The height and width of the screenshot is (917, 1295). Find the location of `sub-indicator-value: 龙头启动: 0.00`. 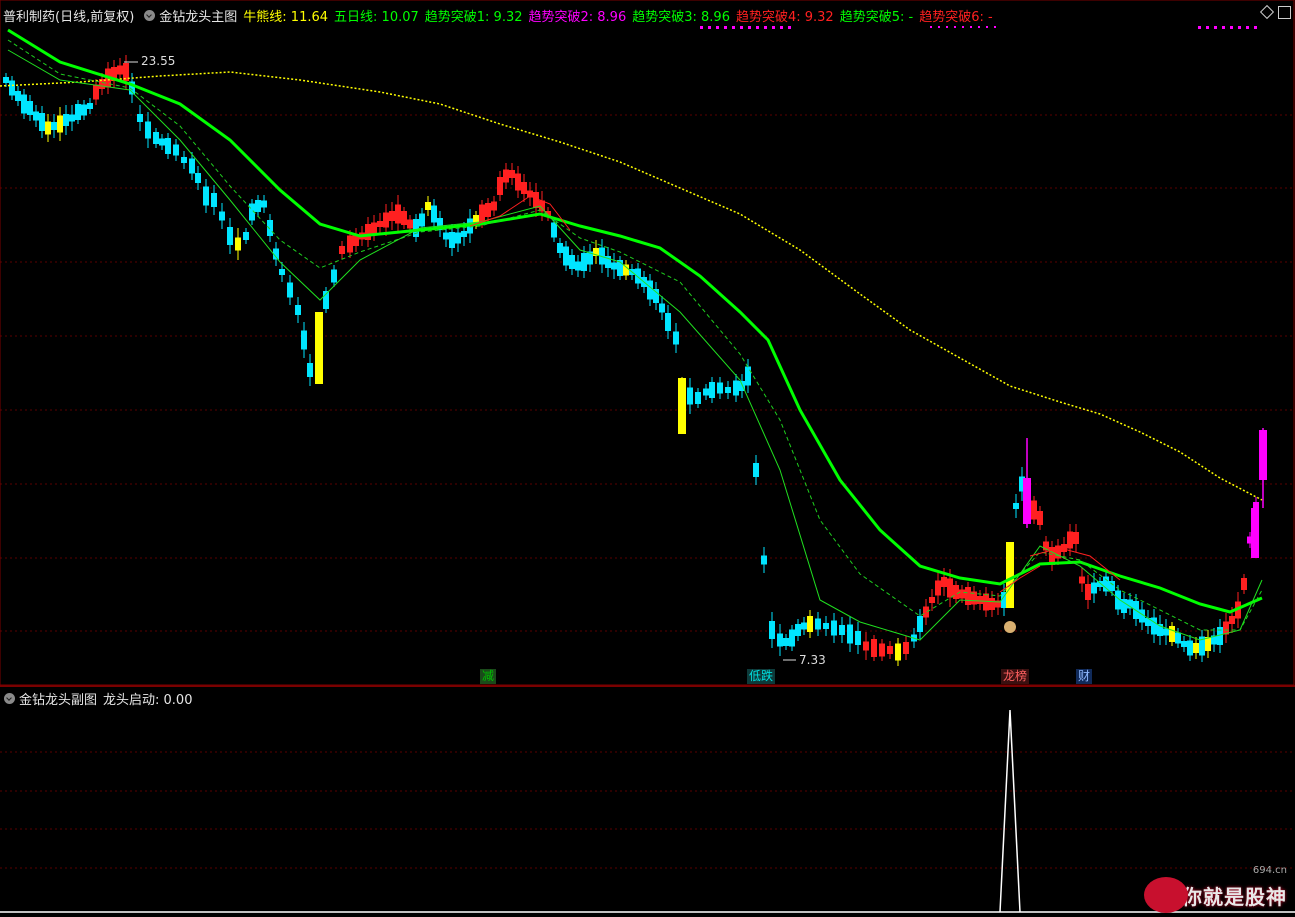

sub-indicator-value: 龙头启动: 0.00 is located at coordinates (148, 700).